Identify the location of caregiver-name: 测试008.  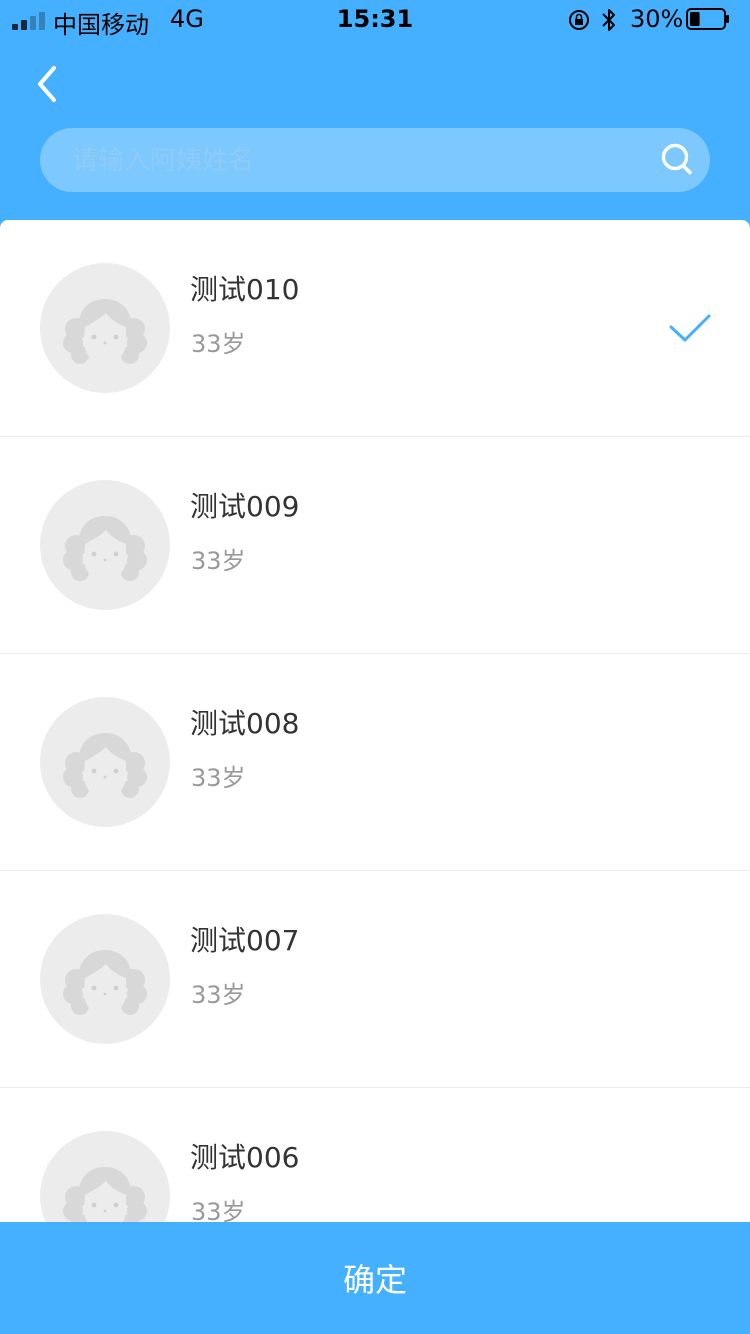
(245, 723).